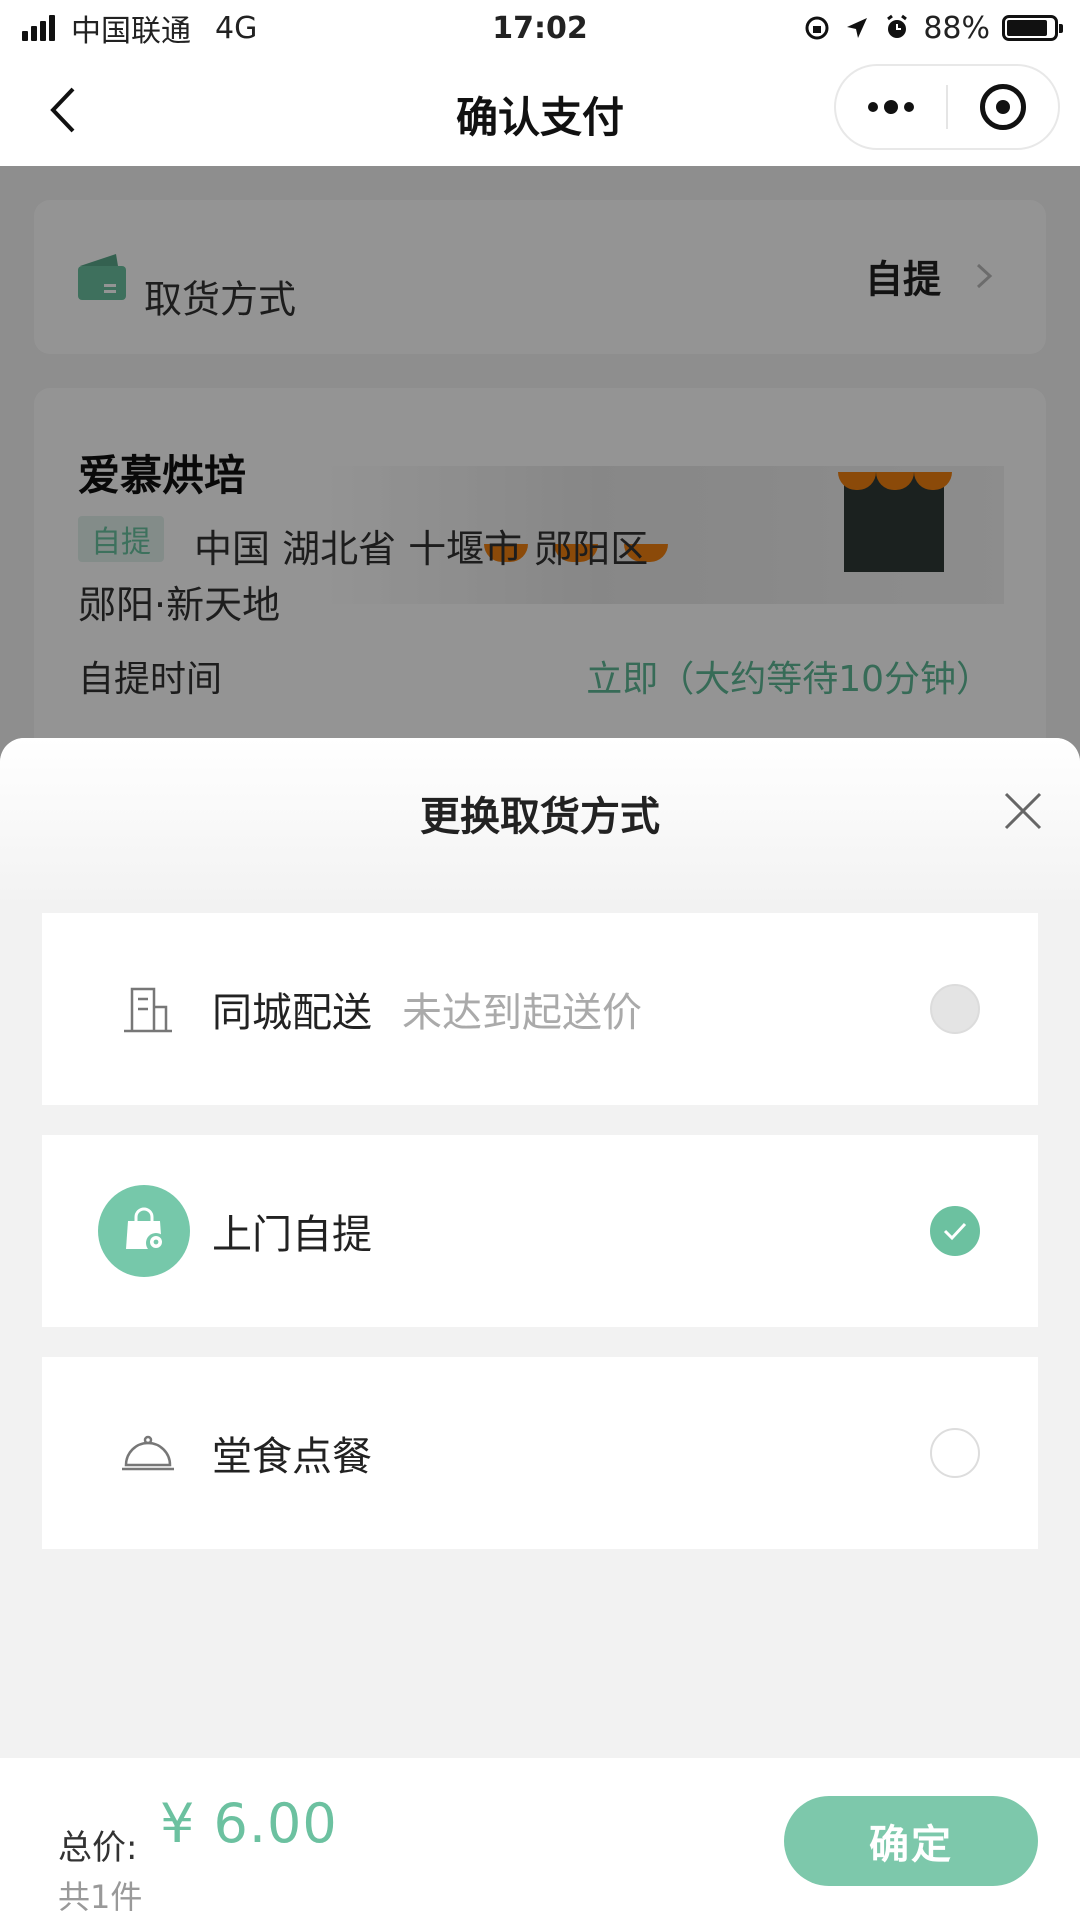 Image resolution: width=1080 pixels, height=1920 pixels. What do you see at coordinates (857, 28) in the screenshot?
I see `location-icon` at bounding box center [857, 28].